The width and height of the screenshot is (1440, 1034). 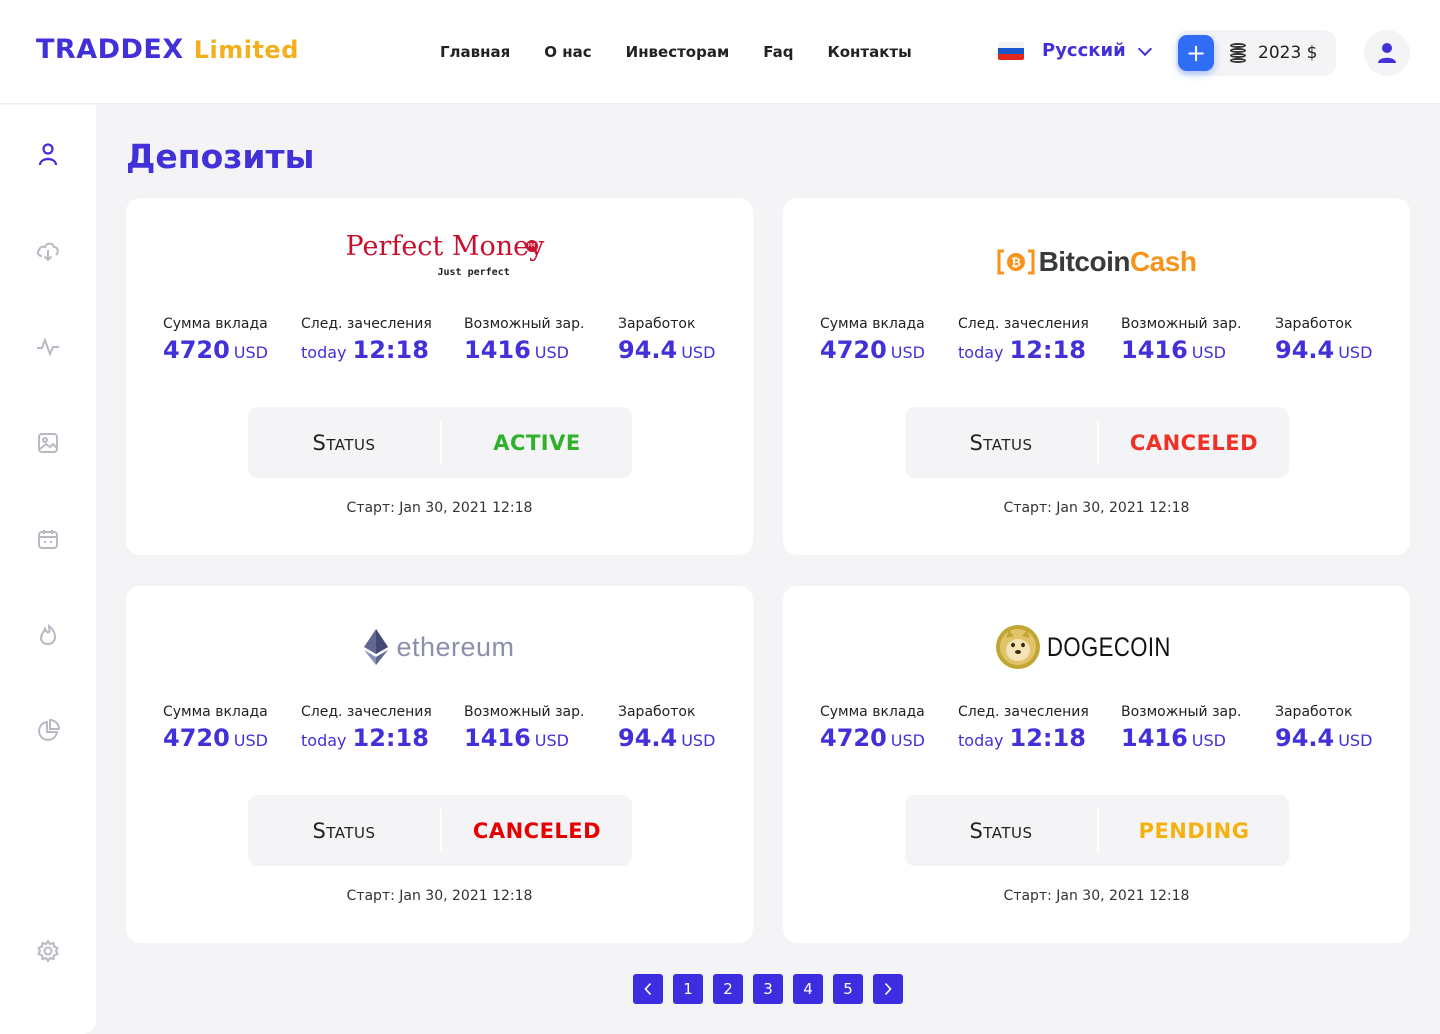 I want to click on page-button-5: 5, so click(x=848, y=989).